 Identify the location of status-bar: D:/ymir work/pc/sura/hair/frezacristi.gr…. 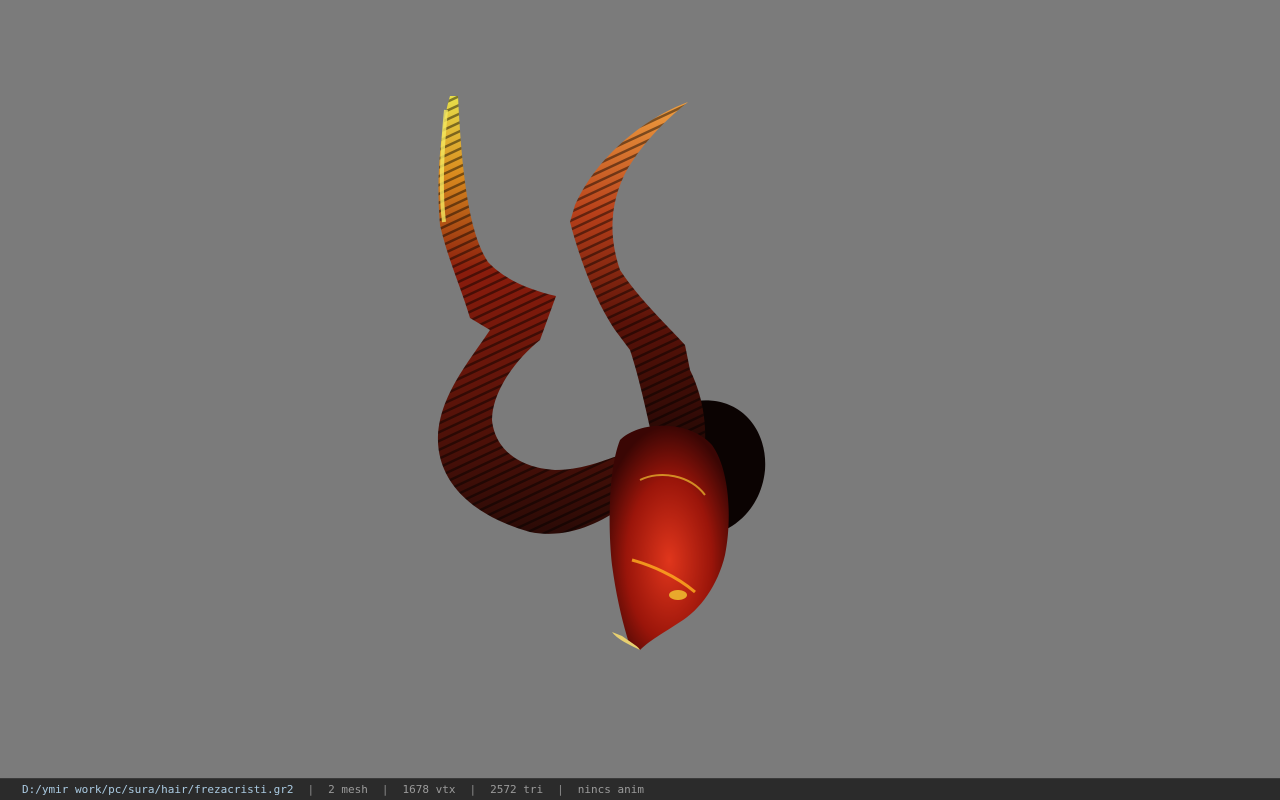
(640, 789).